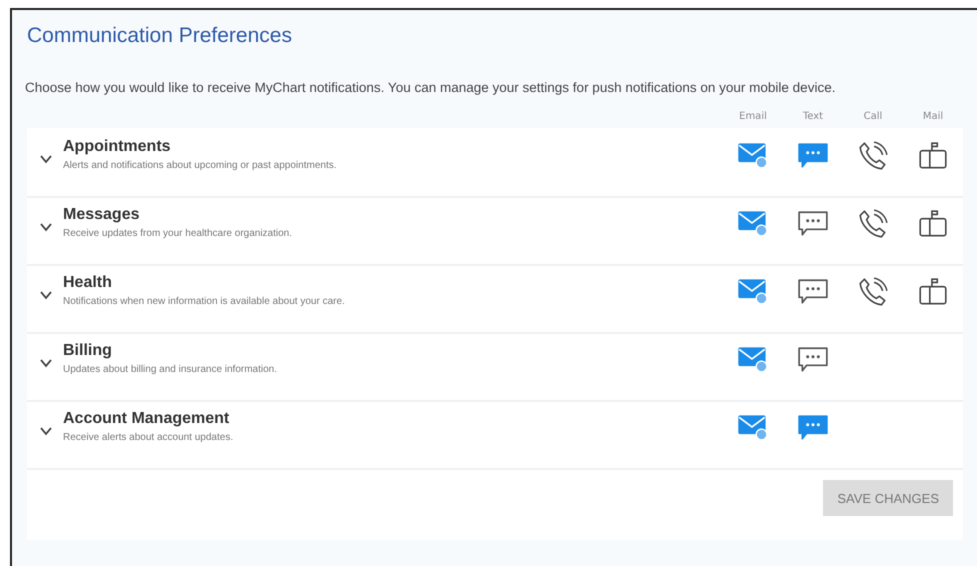  I want to click on column-header: Email, so click(753, 116).